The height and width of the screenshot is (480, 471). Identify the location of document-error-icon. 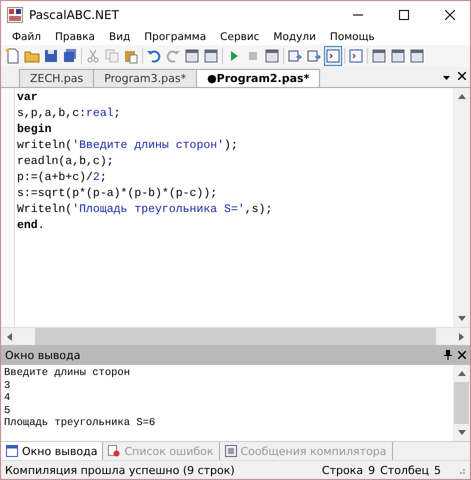
(114, 451).